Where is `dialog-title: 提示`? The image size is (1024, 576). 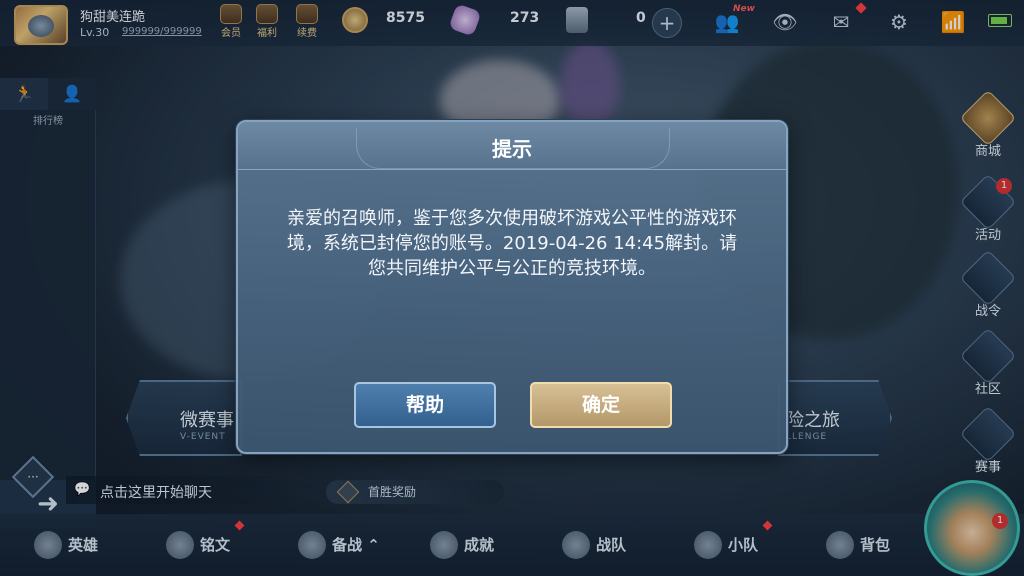
dialog-title: 提示 is located at coordinates (512, 149).